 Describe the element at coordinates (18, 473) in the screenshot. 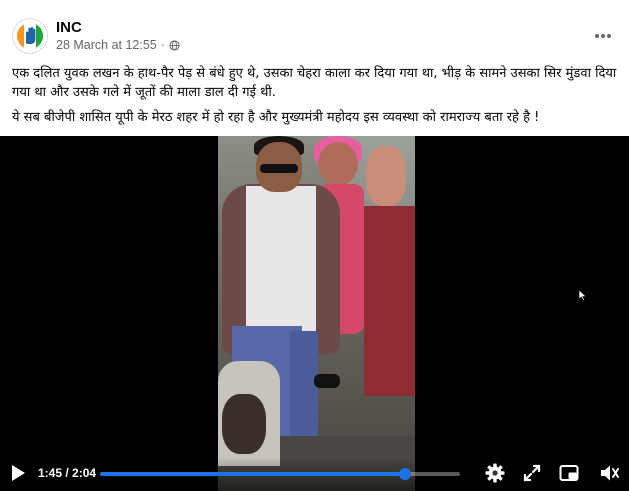

I see `play-icon` at that location.